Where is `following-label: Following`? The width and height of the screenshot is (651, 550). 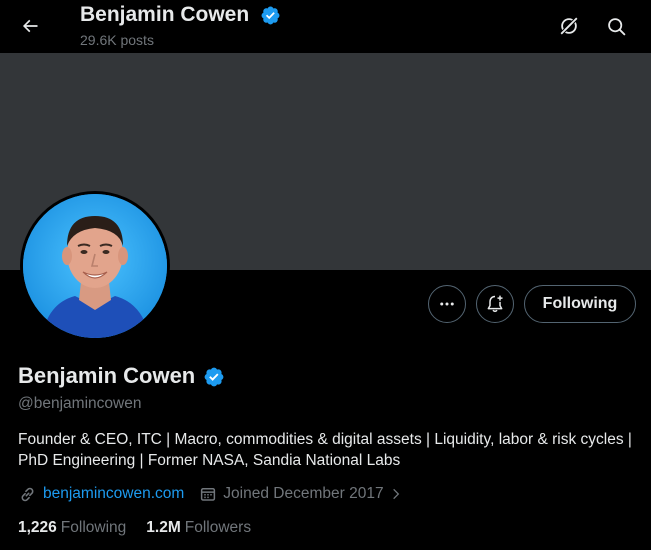 following-label: Following is located at coordinates (93, 527).